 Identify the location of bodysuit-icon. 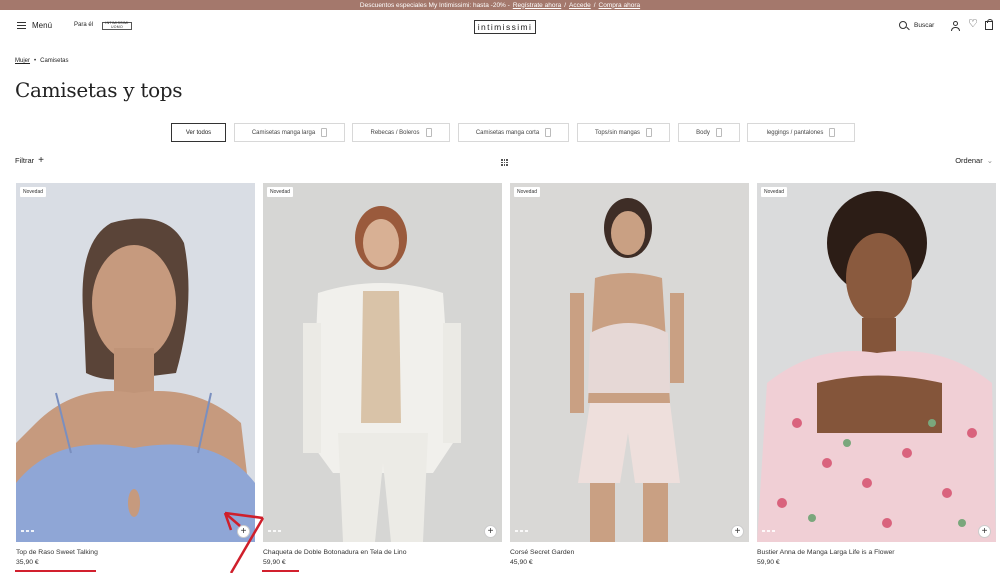
(718, 132).